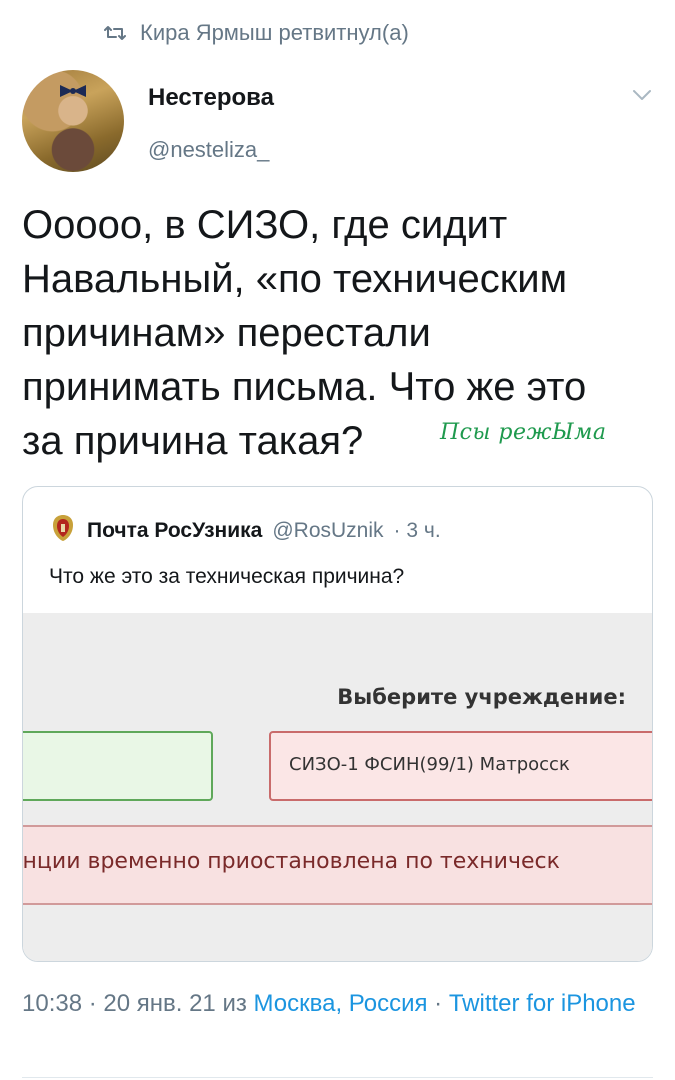  What do you see at coordinates (265, 225) in the screenshot?
I see `tweet-text-line: Ооооо, в СИЗО, где сидит` at bounding box center [265, 225].